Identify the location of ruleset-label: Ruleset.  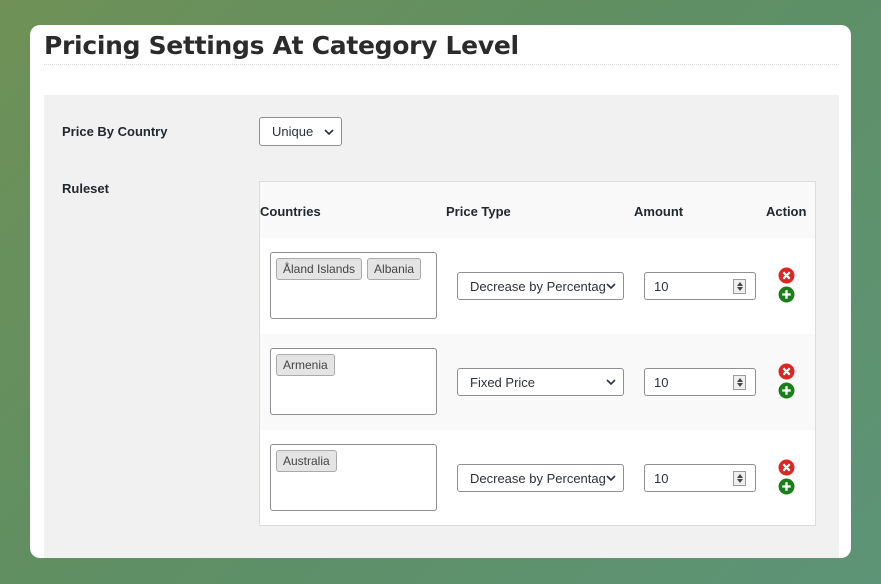
(85, 188).